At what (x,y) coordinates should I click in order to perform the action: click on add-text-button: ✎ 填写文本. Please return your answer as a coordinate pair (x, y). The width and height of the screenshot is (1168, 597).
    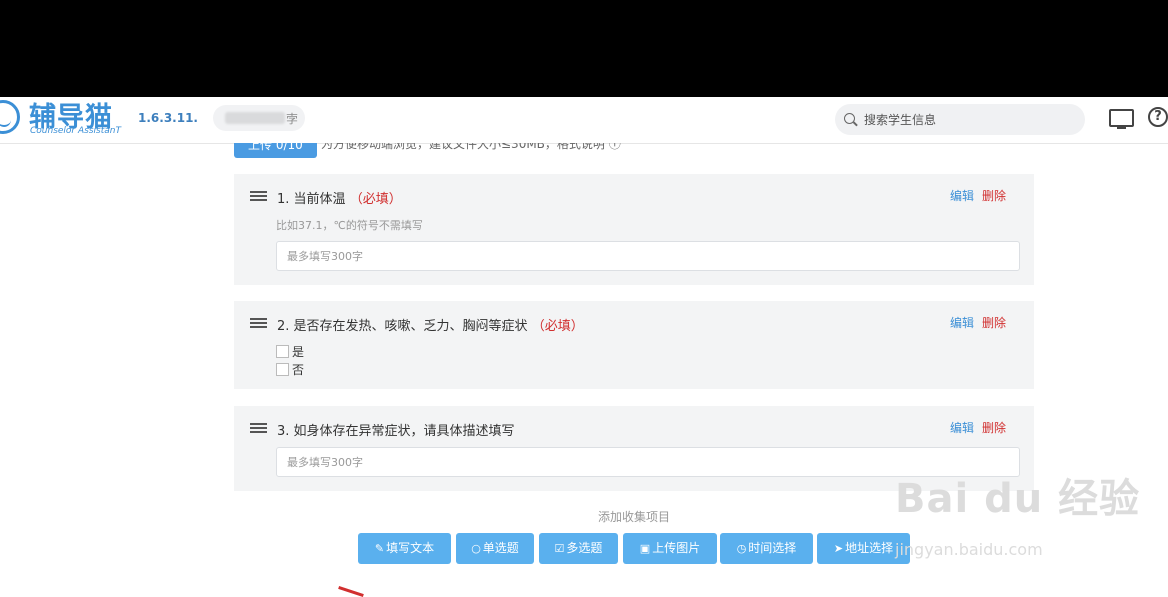
    Looking at the image, I should click on (404, 548).